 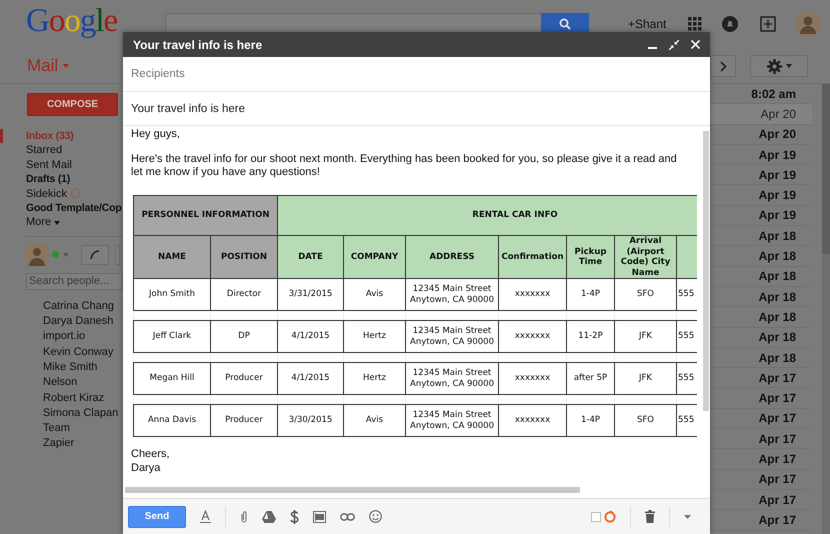 I want to click on table-cell: John Smith, so click(x=172, y=294).